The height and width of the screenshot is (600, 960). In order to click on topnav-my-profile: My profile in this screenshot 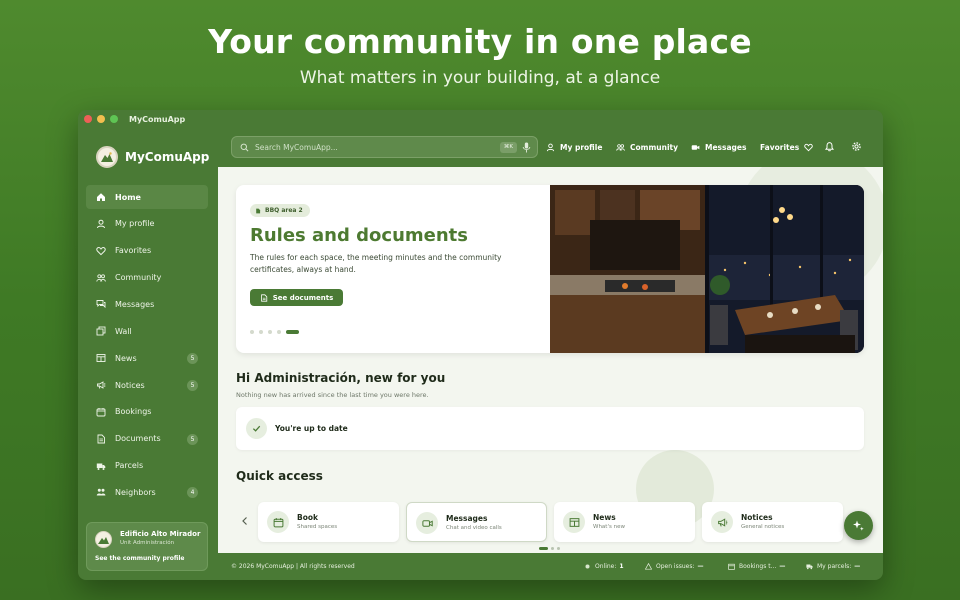, I will do `click(574, 147)`.